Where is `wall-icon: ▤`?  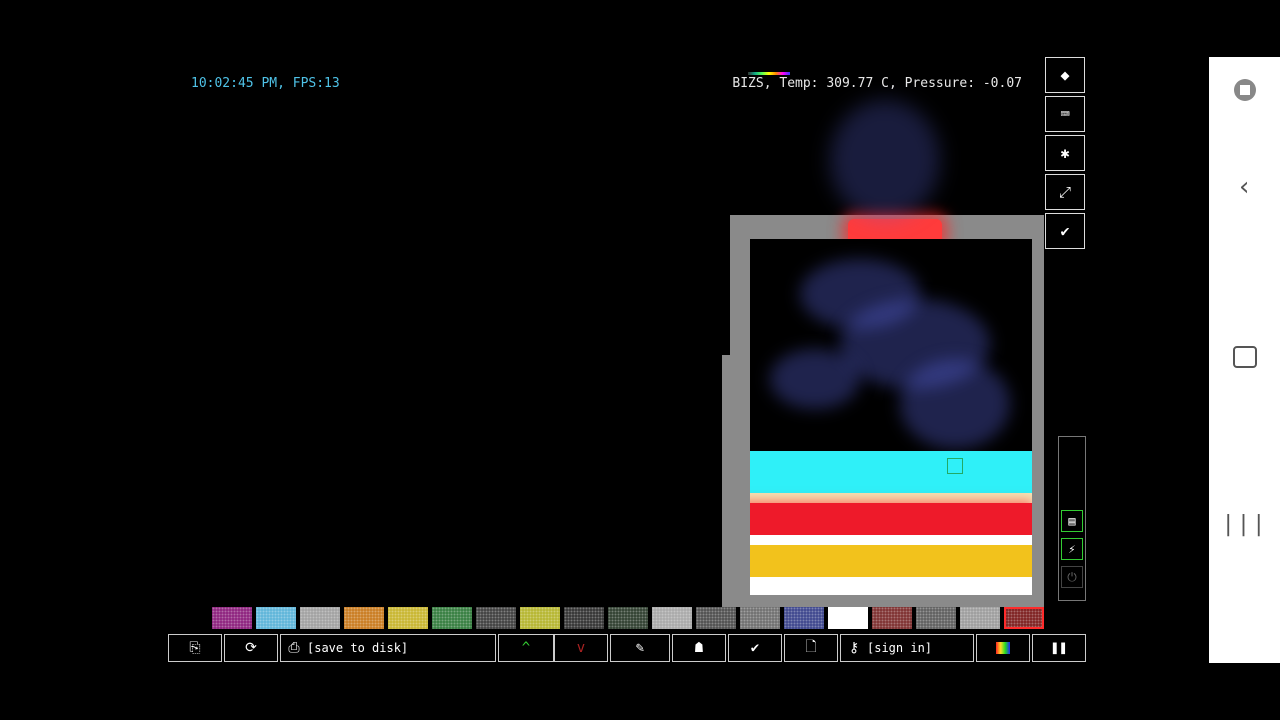
wall-icon: ▤ is located at coordinates (1072, 521).